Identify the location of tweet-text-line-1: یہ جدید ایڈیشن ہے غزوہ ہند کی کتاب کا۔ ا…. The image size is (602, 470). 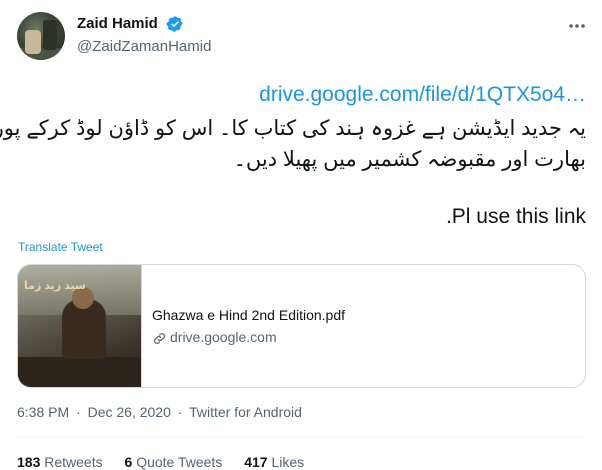
(293, 128).